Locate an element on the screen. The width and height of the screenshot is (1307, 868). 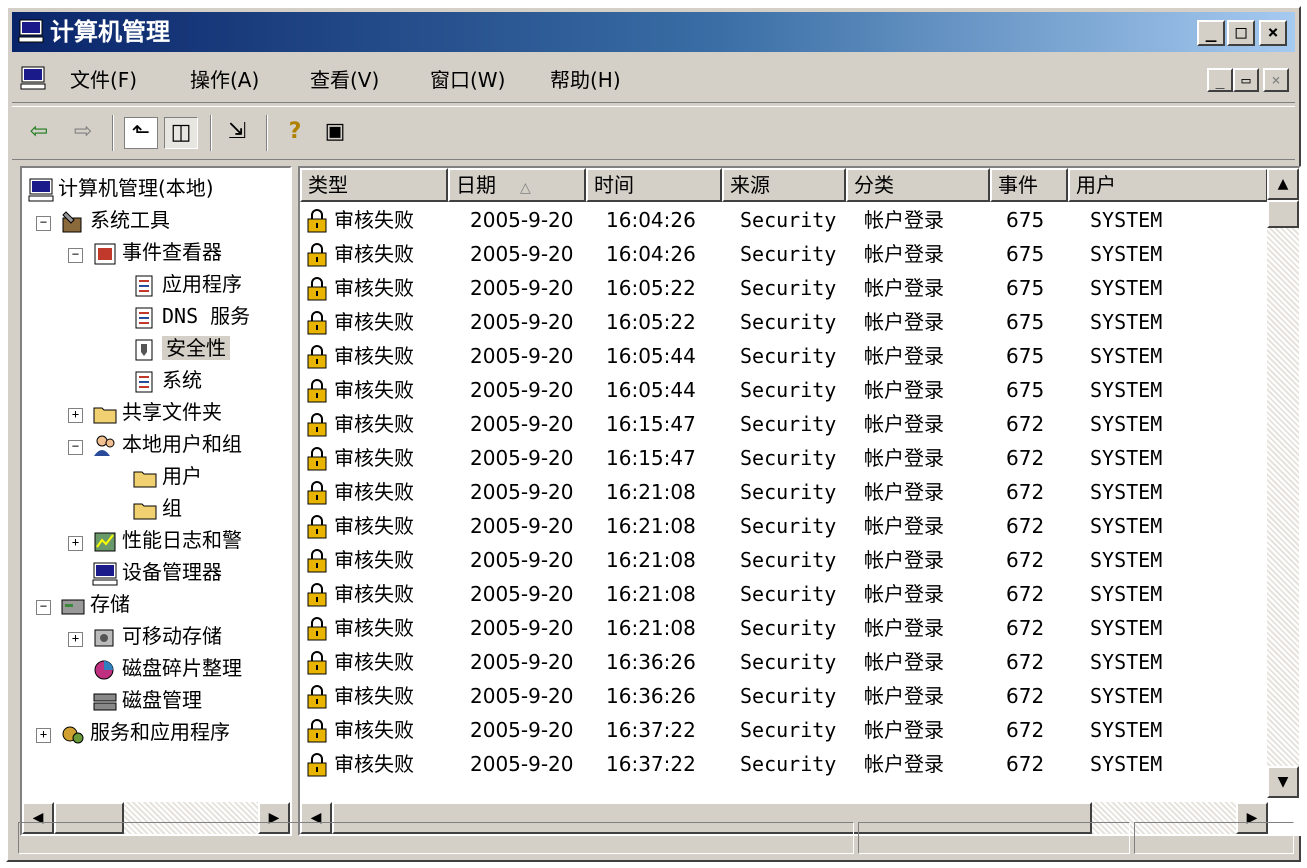
tree-item-system-tools: 系统工具 is located at coordinates (115, 220).